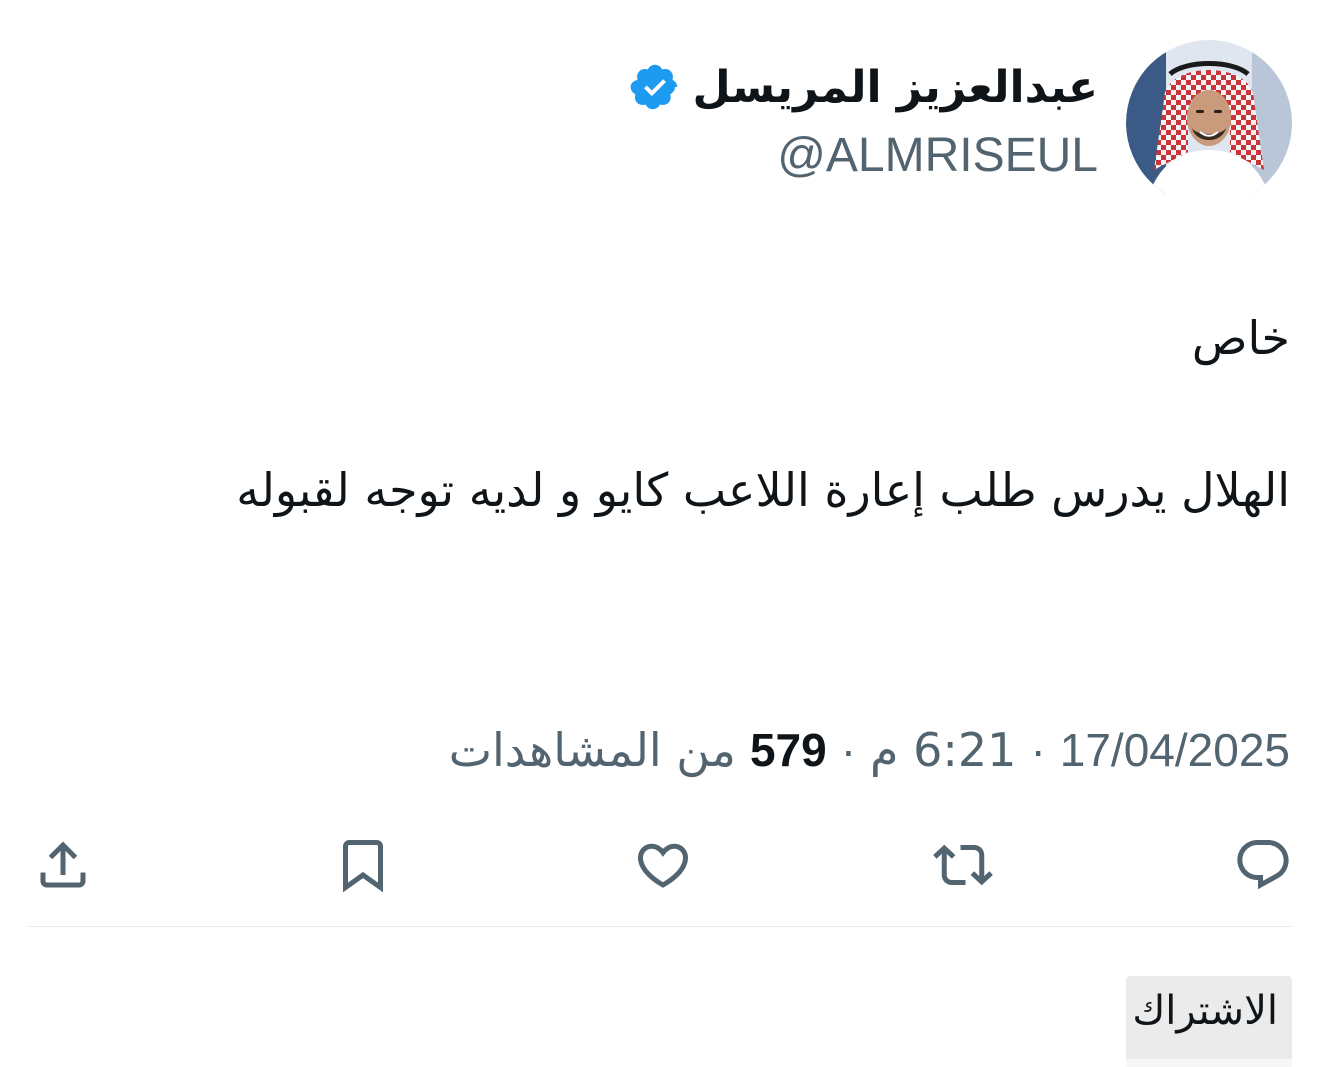  I want to click on tweet-line: خاص, so click(1240, 338).